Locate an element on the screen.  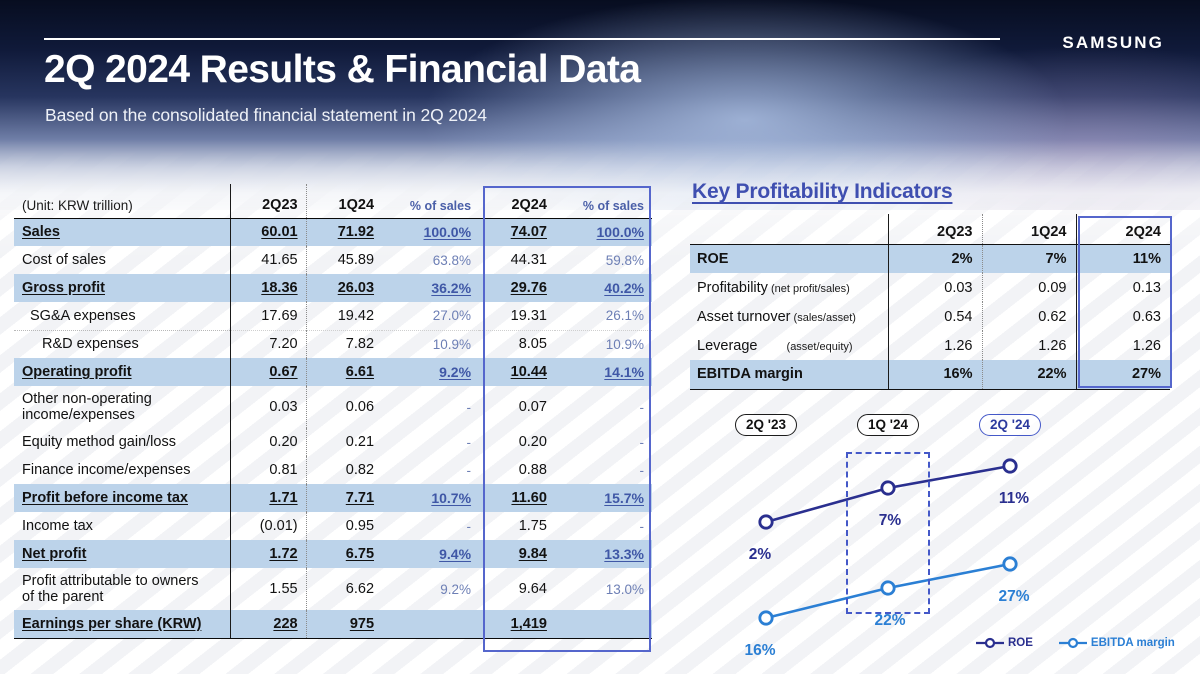
cell-2q23: 0.67 is located at coordinates (268, 372).